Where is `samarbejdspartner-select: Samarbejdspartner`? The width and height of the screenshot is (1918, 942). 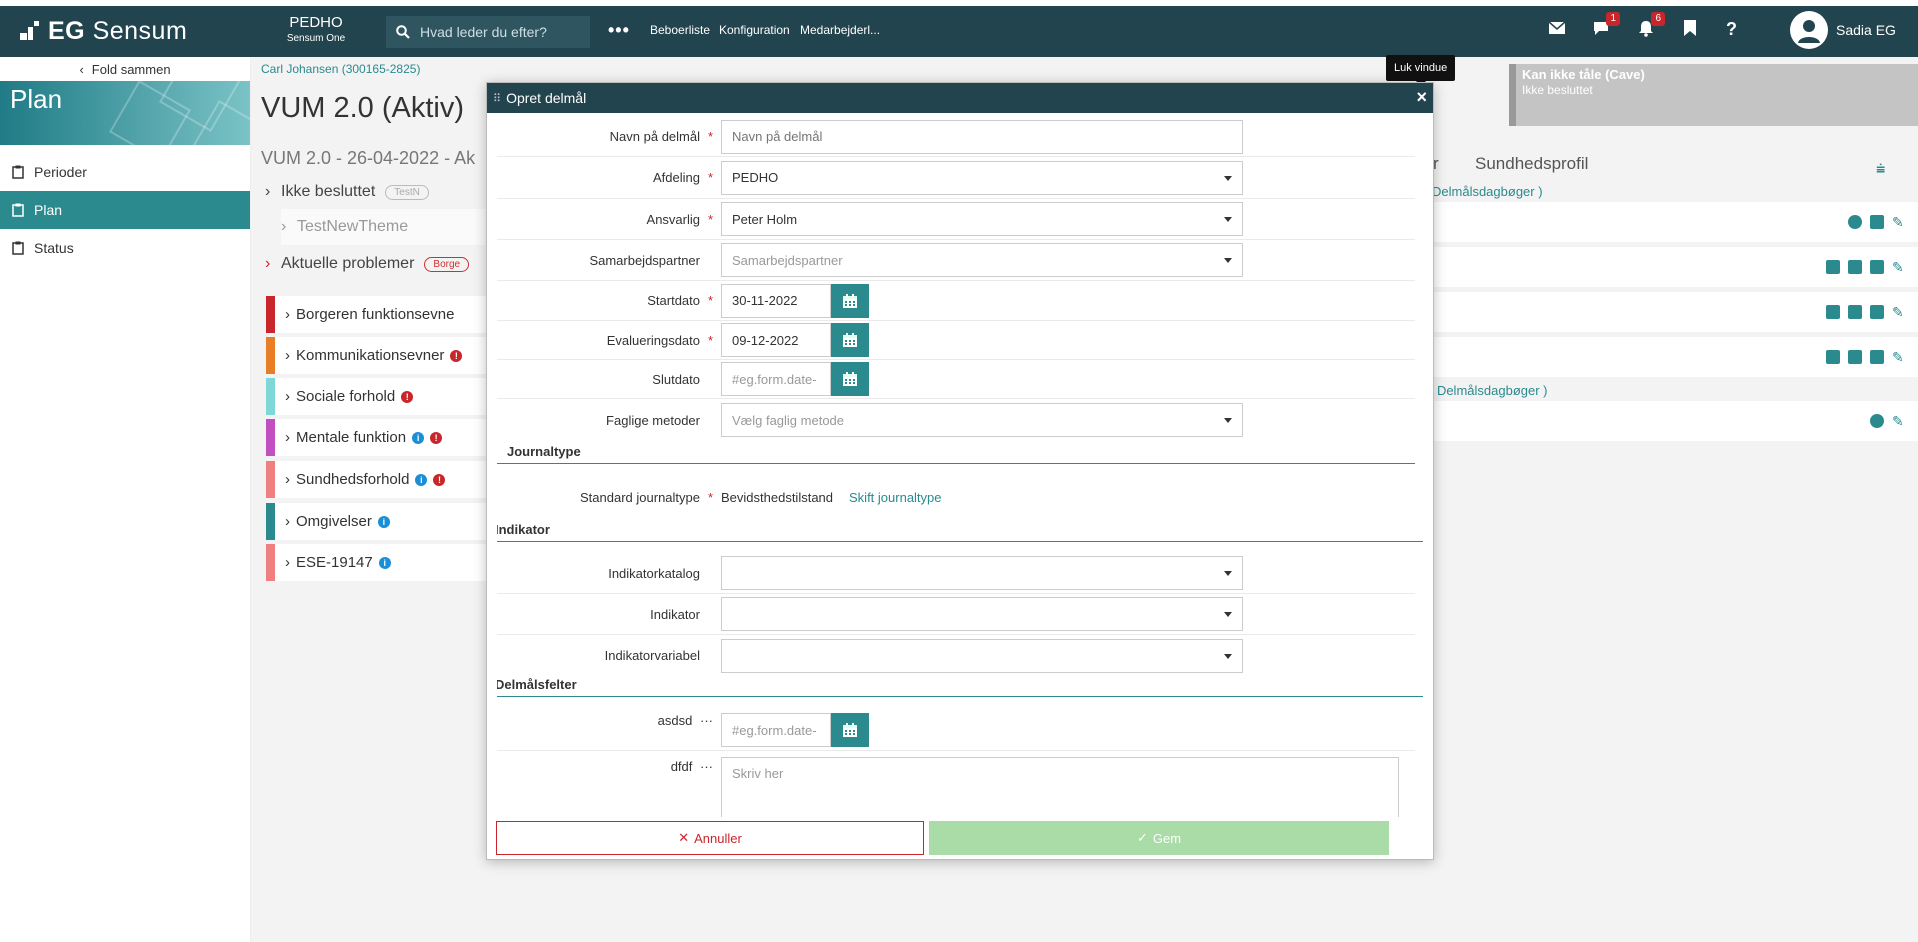 samarbejdspartner-select: Samarbejdspartner is located at coordinates (982, 260).